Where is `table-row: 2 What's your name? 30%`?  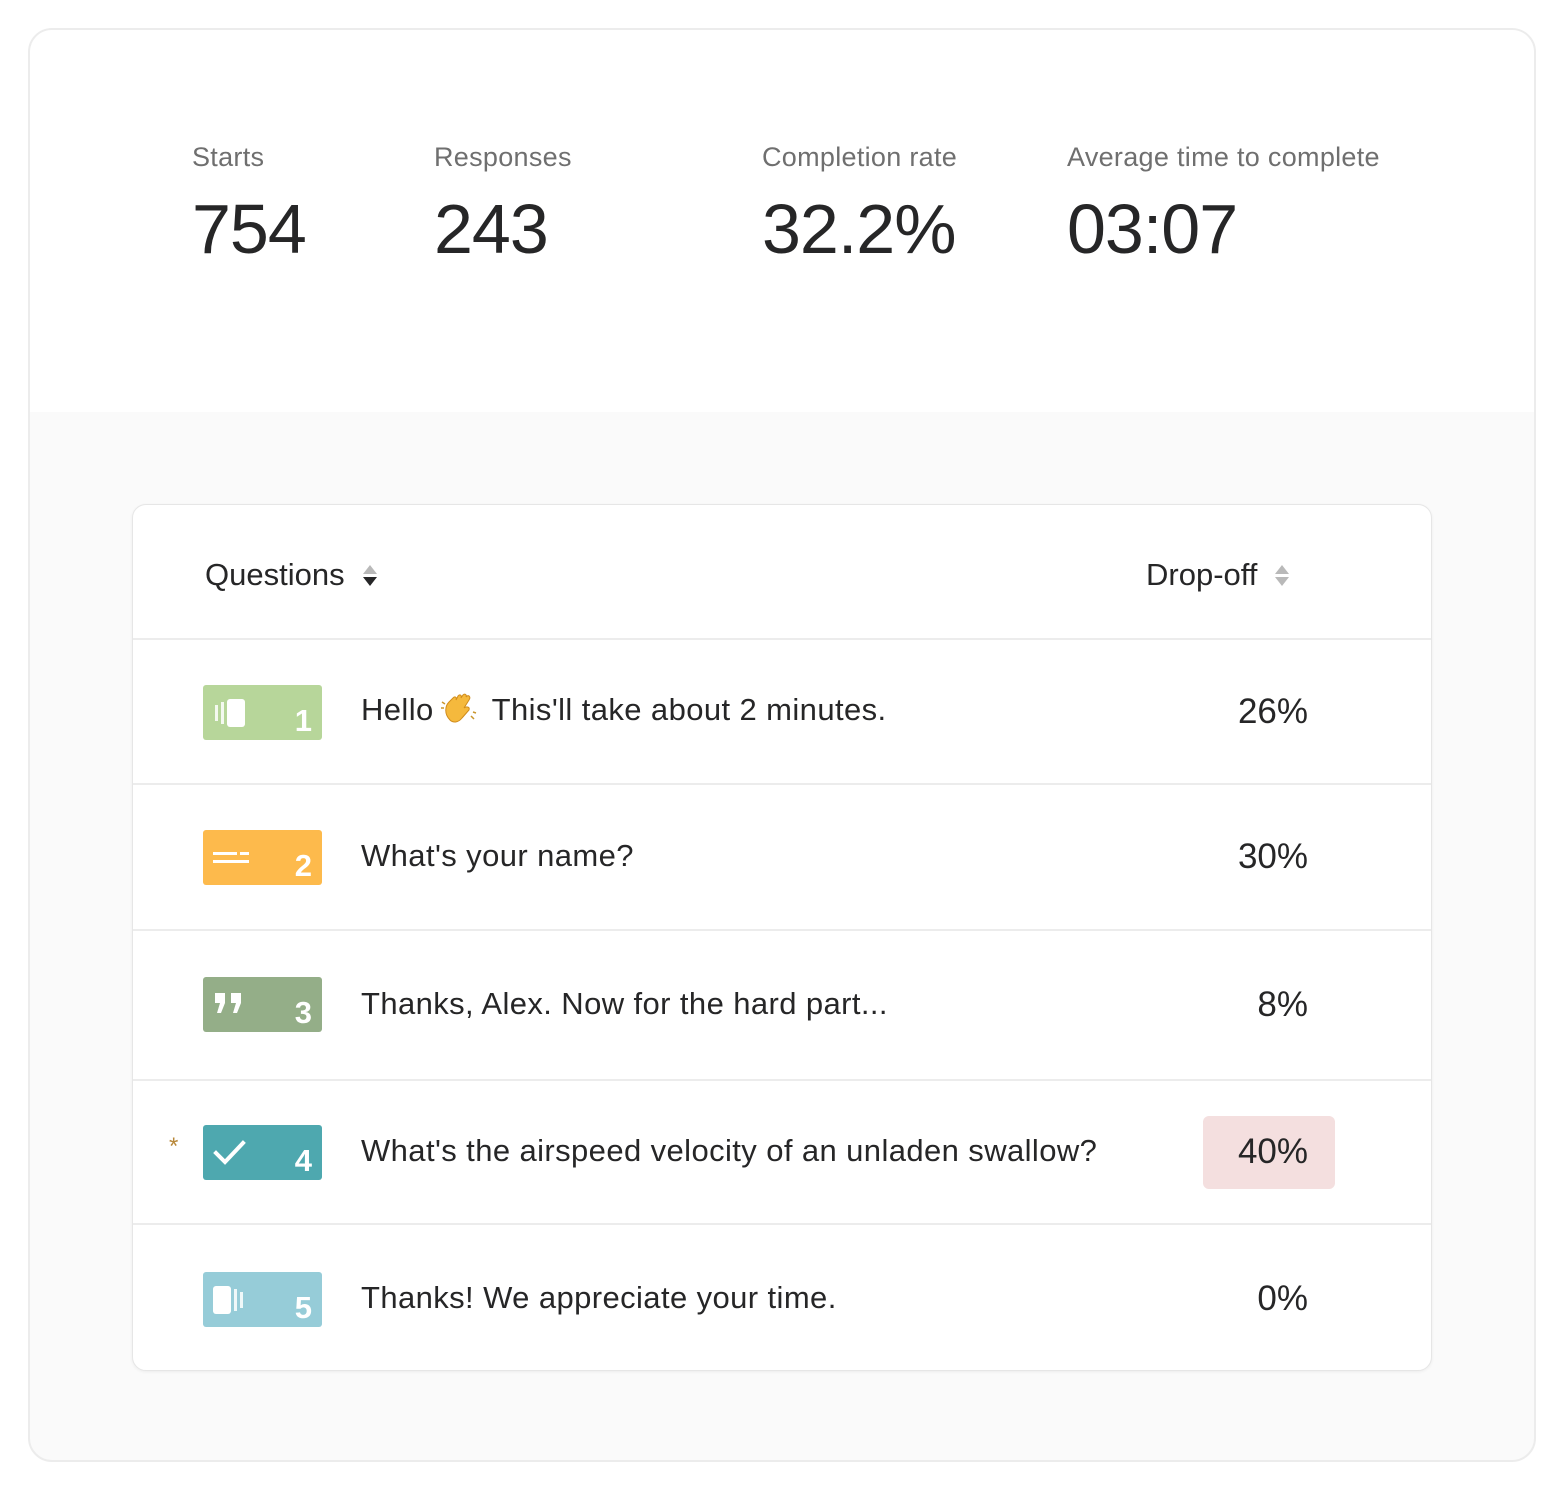 table-row: 2 What's your name? 30% is located at coordinates (782, 858).